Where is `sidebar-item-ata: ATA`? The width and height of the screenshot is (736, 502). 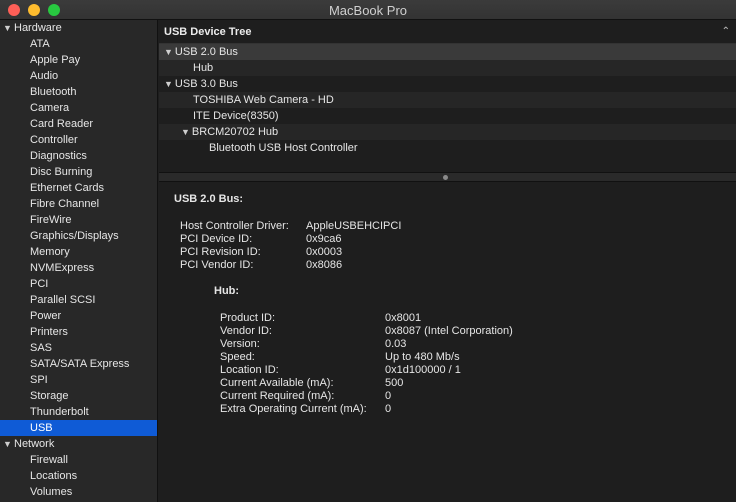 sidebar-item-ata: ATA is located at coordinates (78, 44).